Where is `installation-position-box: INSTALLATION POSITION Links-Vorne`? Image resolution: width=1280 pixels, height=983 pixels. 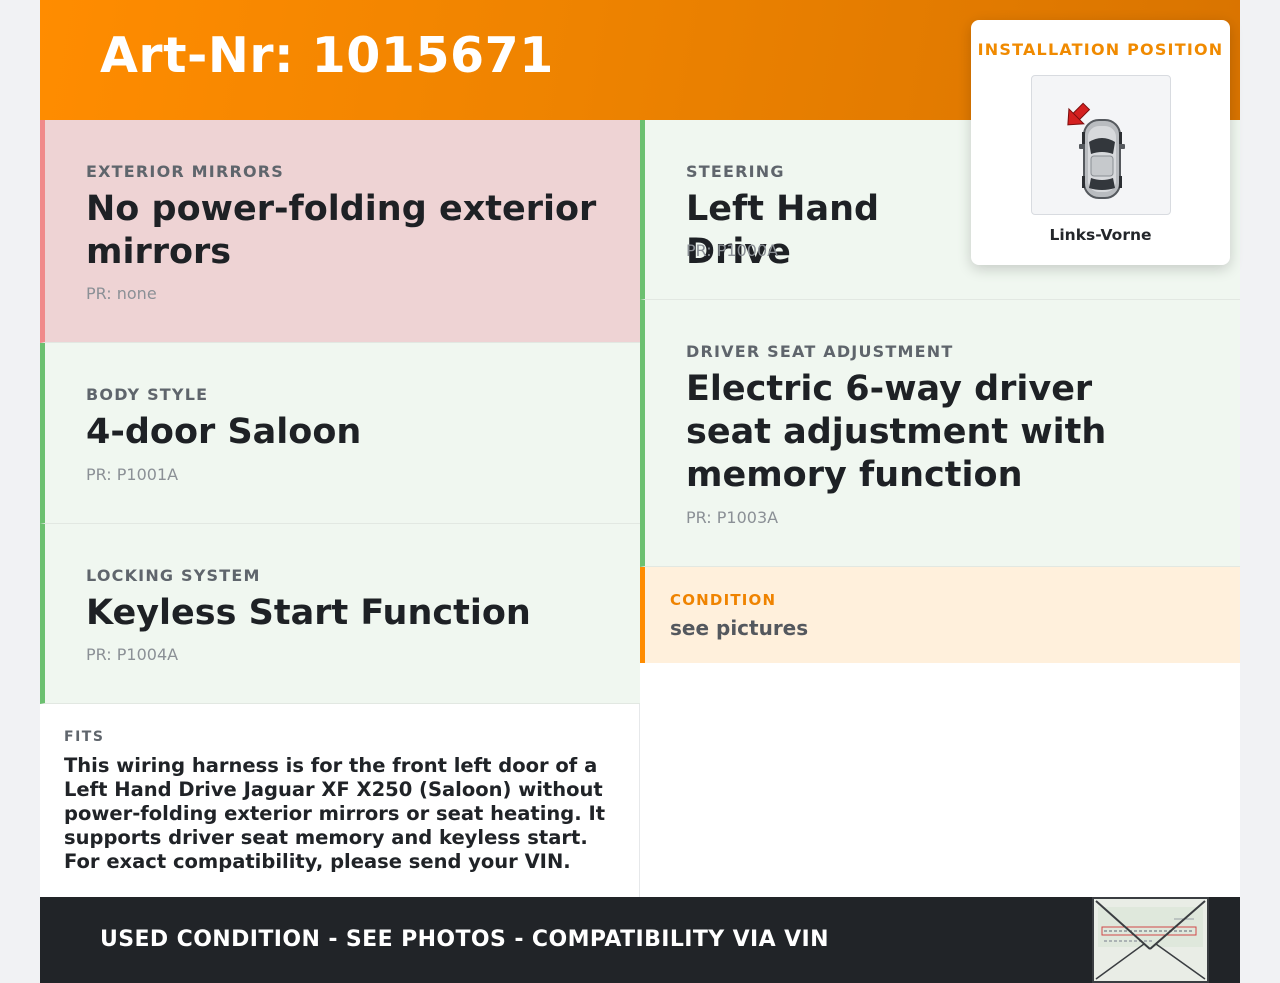
installation-position-box: INSTALLATION POSITION Links-Vorne is located at coordinates (1100, 142).